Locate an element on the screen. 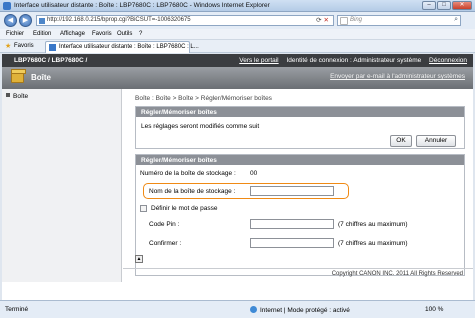 Image resolution: width=475 pixels, height=318 pixels. refresh-icon: ⟳ is located at coordinates (319, 20).